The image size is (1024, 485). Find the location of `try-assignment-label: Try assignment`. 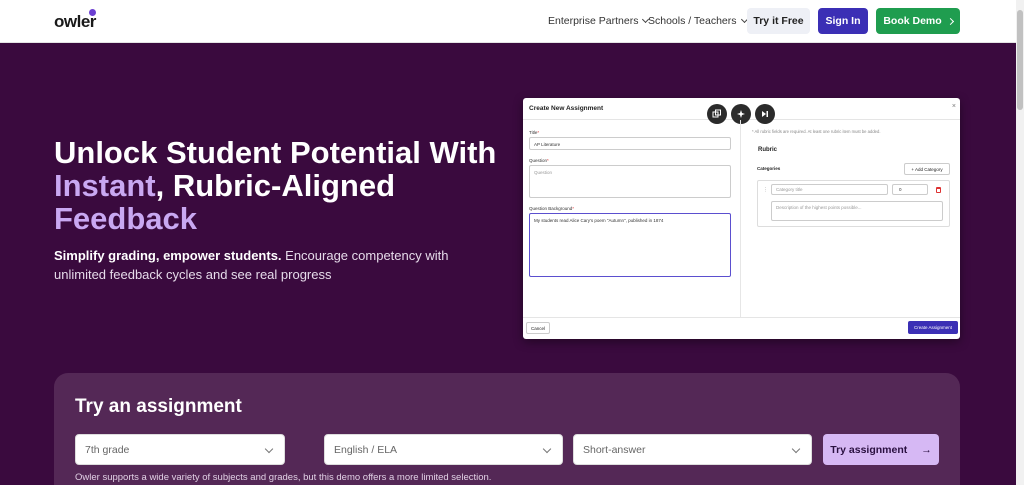

try-assignment-label: Try assignment is located at coordinates (869, 449).